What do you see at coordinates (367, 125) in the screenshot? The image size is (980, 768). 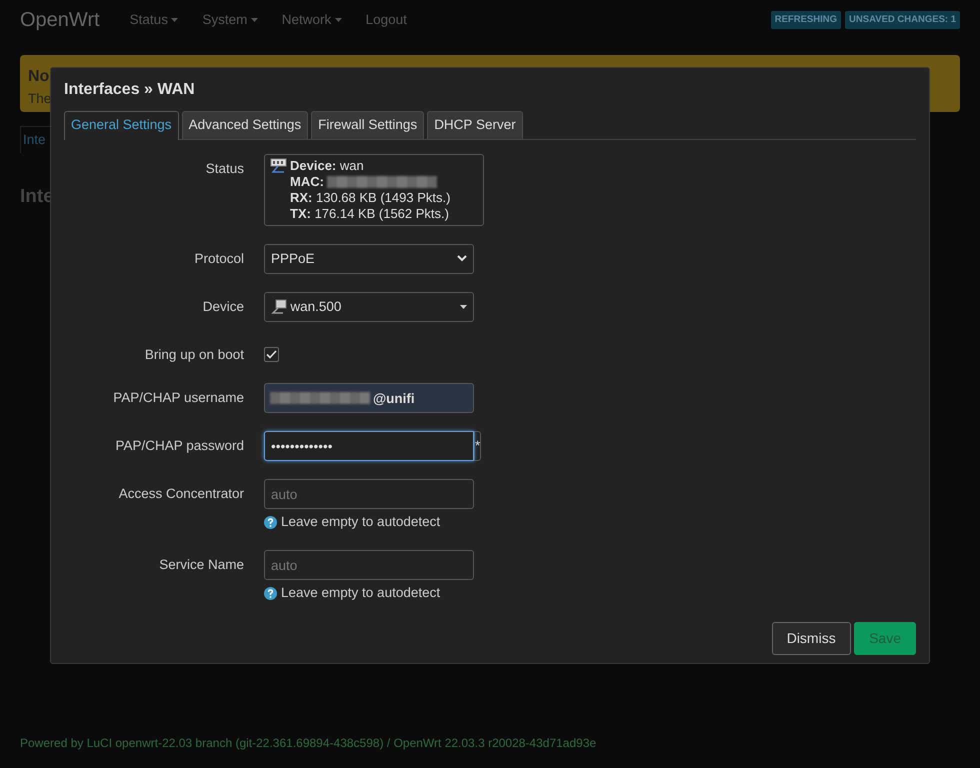 I see `tab: Firewall Settings` at bounding box center [367, 125].